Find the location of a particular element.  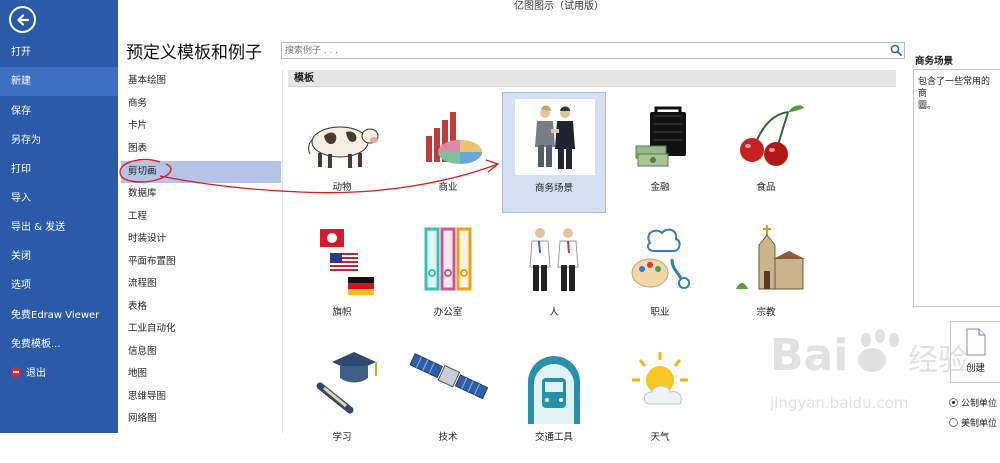

template-finance: 金融 is located at coordinates (660, 152).